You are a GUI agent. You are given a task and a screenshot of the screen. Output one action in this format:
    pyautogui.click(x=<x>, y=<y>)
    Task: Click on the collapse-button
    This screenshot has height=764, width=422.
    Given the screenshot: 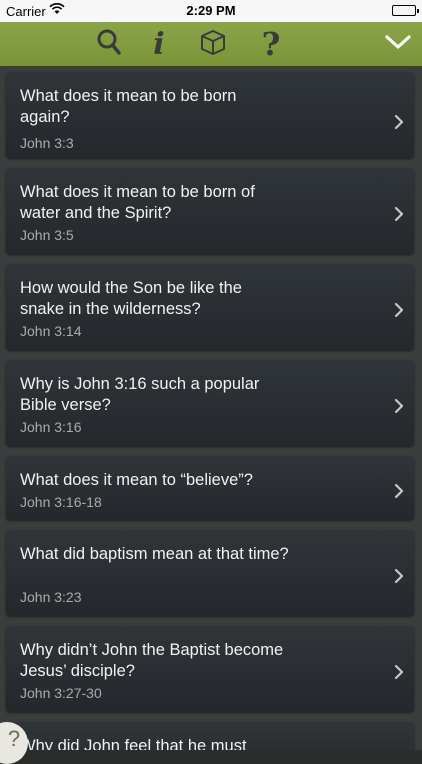 What is the action you would take?
    pyautogui.click(x=398, y=44)
    